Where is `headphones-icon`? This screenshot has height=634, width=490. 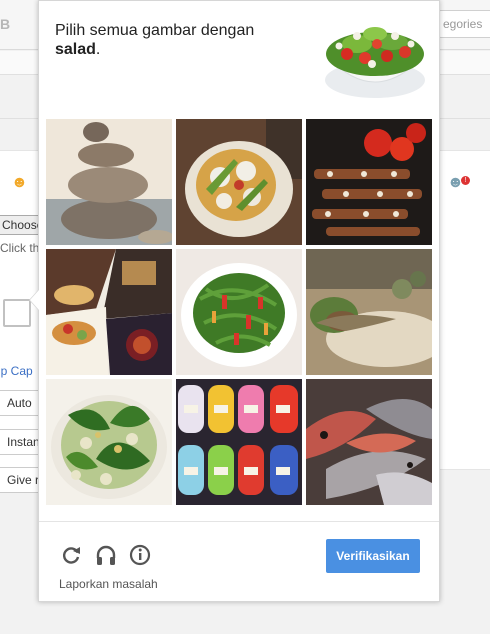
headphones-icon is located at coordinates (106, 555).